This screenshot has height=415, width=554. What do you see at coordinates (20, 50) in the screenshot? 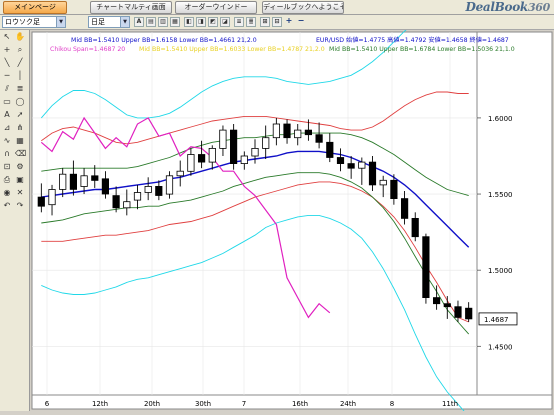
I see `zoom-icon: ⌕` at bounding box center [20, 50].